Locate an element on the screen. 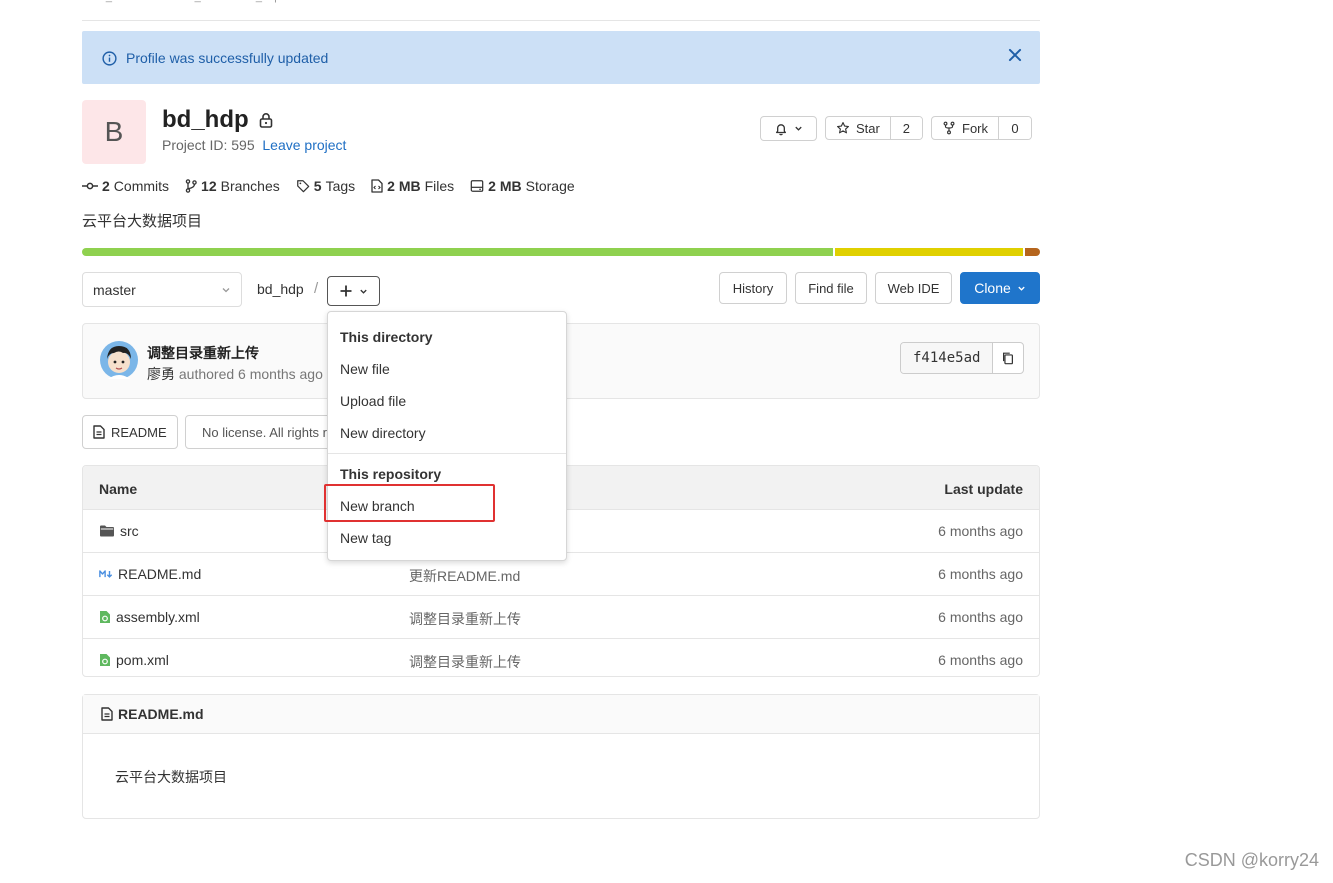 Image resolution: width=1333 pixels, height=883 pixels. clone-button: Clone is located at coordinates (1000, 288).